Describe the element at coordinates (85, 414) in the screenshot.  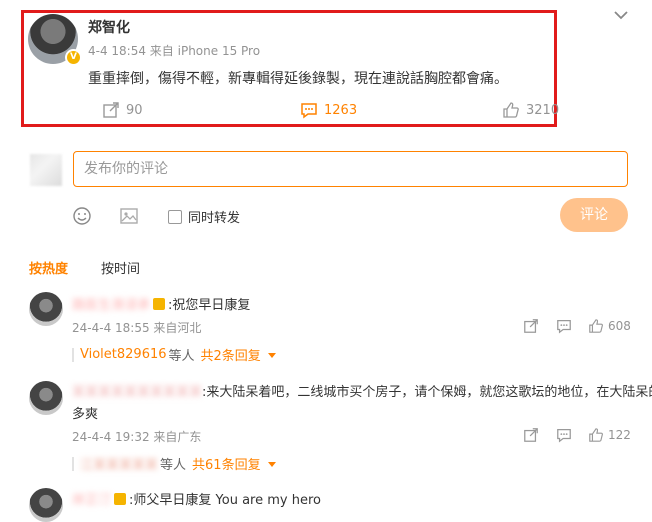
I see `comment-text-line2: 多爽` at that location.